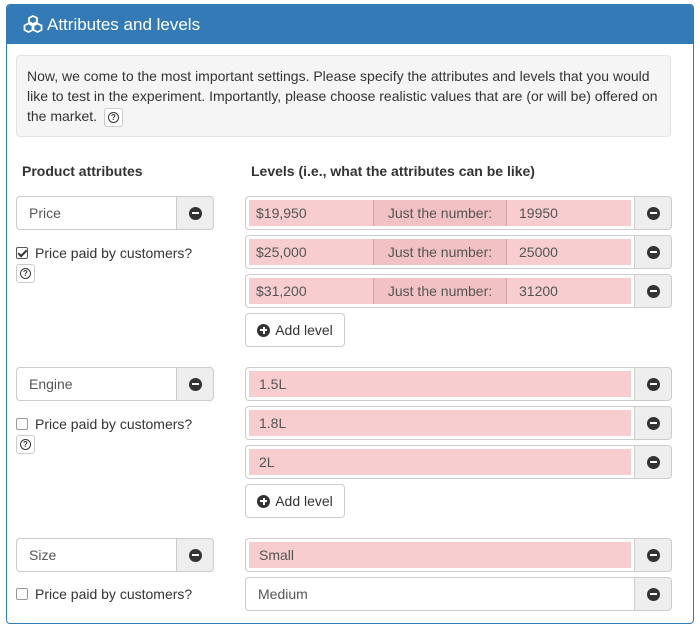  I want to click on level-display: 2L, so click(440, 462).